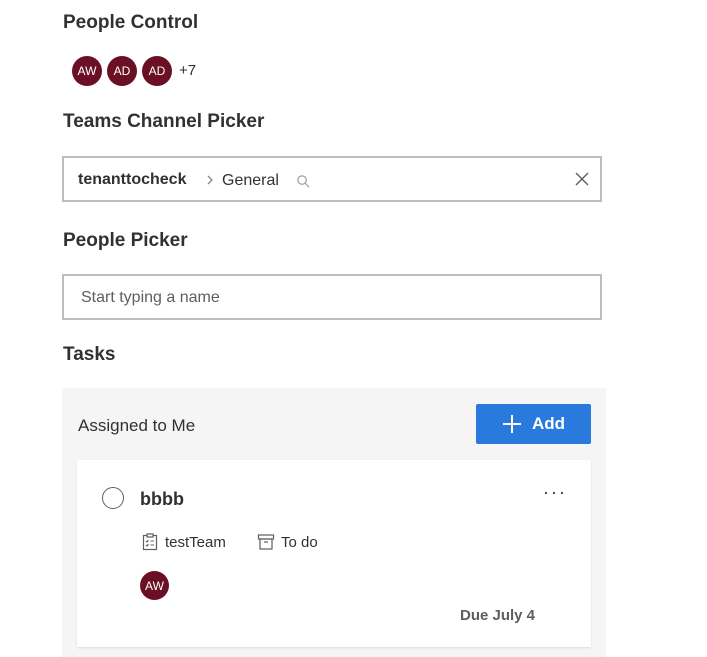 The width and height of the screenshot is (707, 657). I want to click on people-picker-placeholder: Start typing a name, so click(150, 297).